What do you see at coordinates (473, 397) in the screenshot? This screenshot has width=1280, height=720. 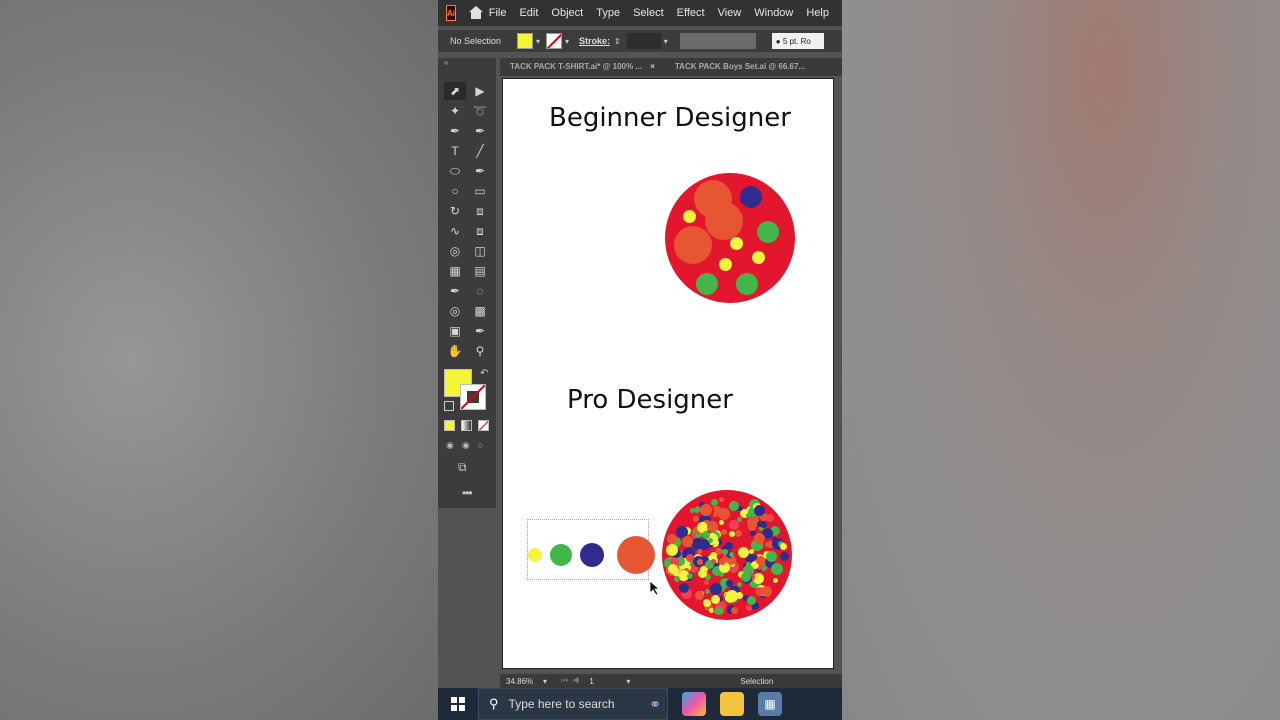 I see `stroke-color-box` at bounding box center [473, 397].